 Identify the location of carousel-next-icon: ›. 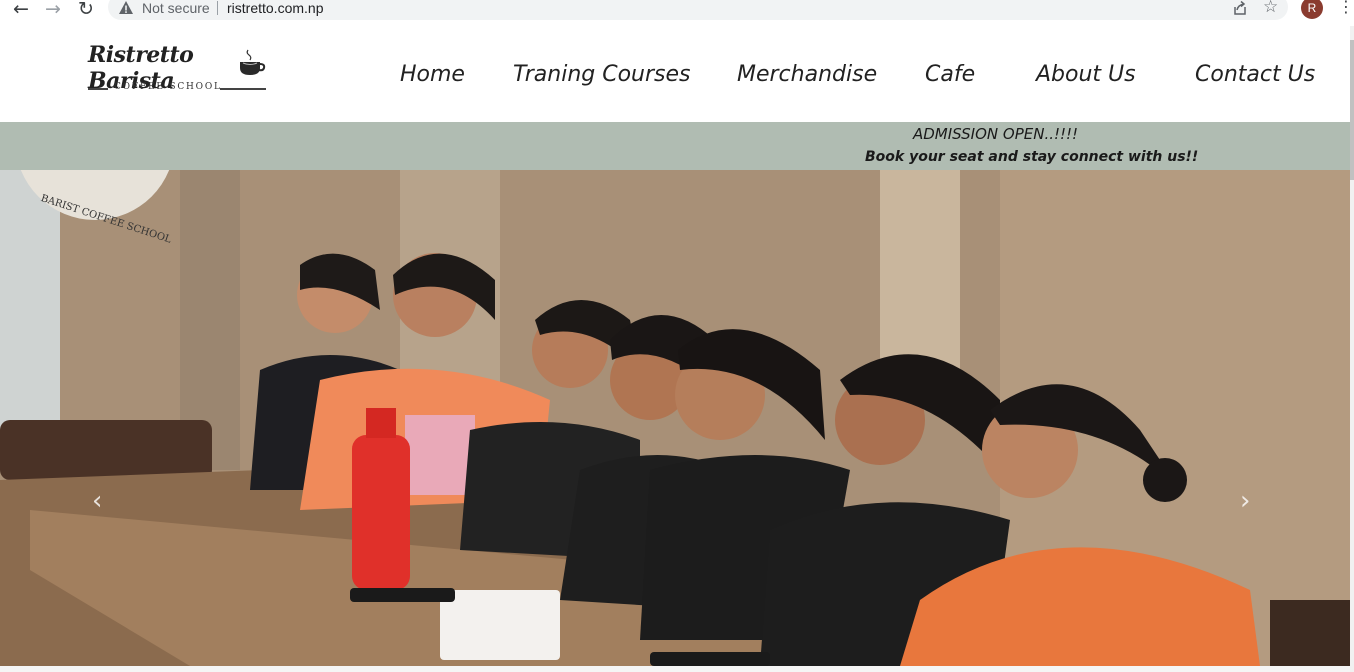
(1245, 501).